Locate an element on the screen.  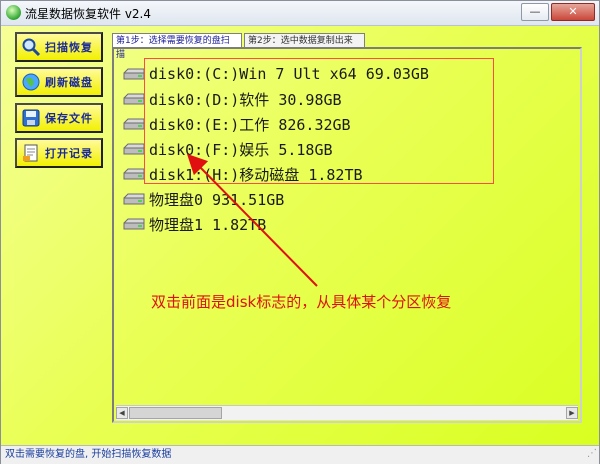
annotation-arrow is located at coordinates (252, 220).